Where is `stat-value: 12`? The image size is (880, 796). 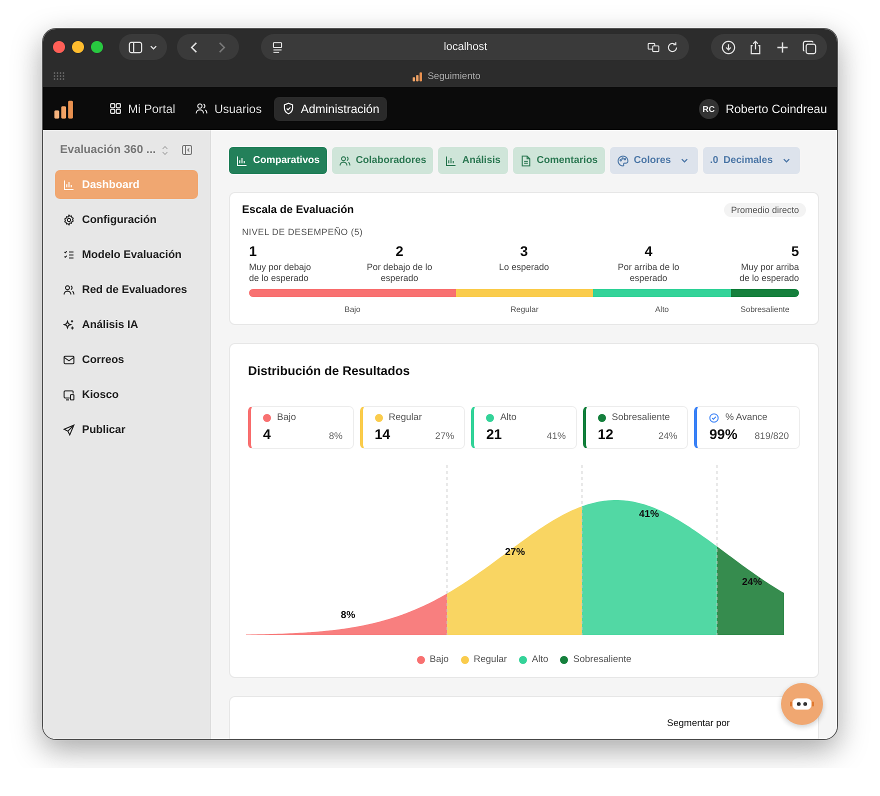
stat-value: 12 is located at coordinates (606, 434).